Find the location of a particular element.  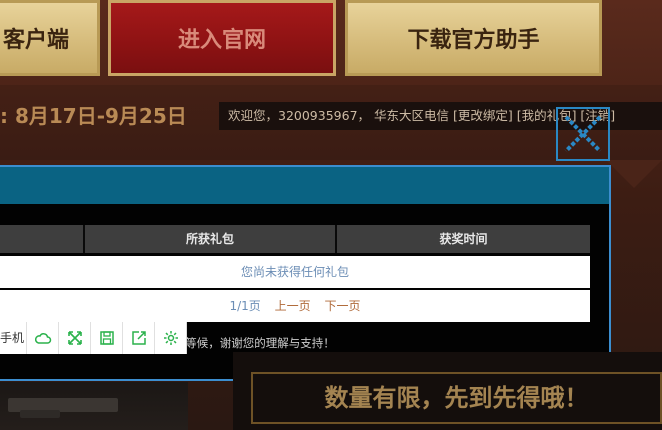

prev-page-link: 上一页 is located at coordinates (293, 306).